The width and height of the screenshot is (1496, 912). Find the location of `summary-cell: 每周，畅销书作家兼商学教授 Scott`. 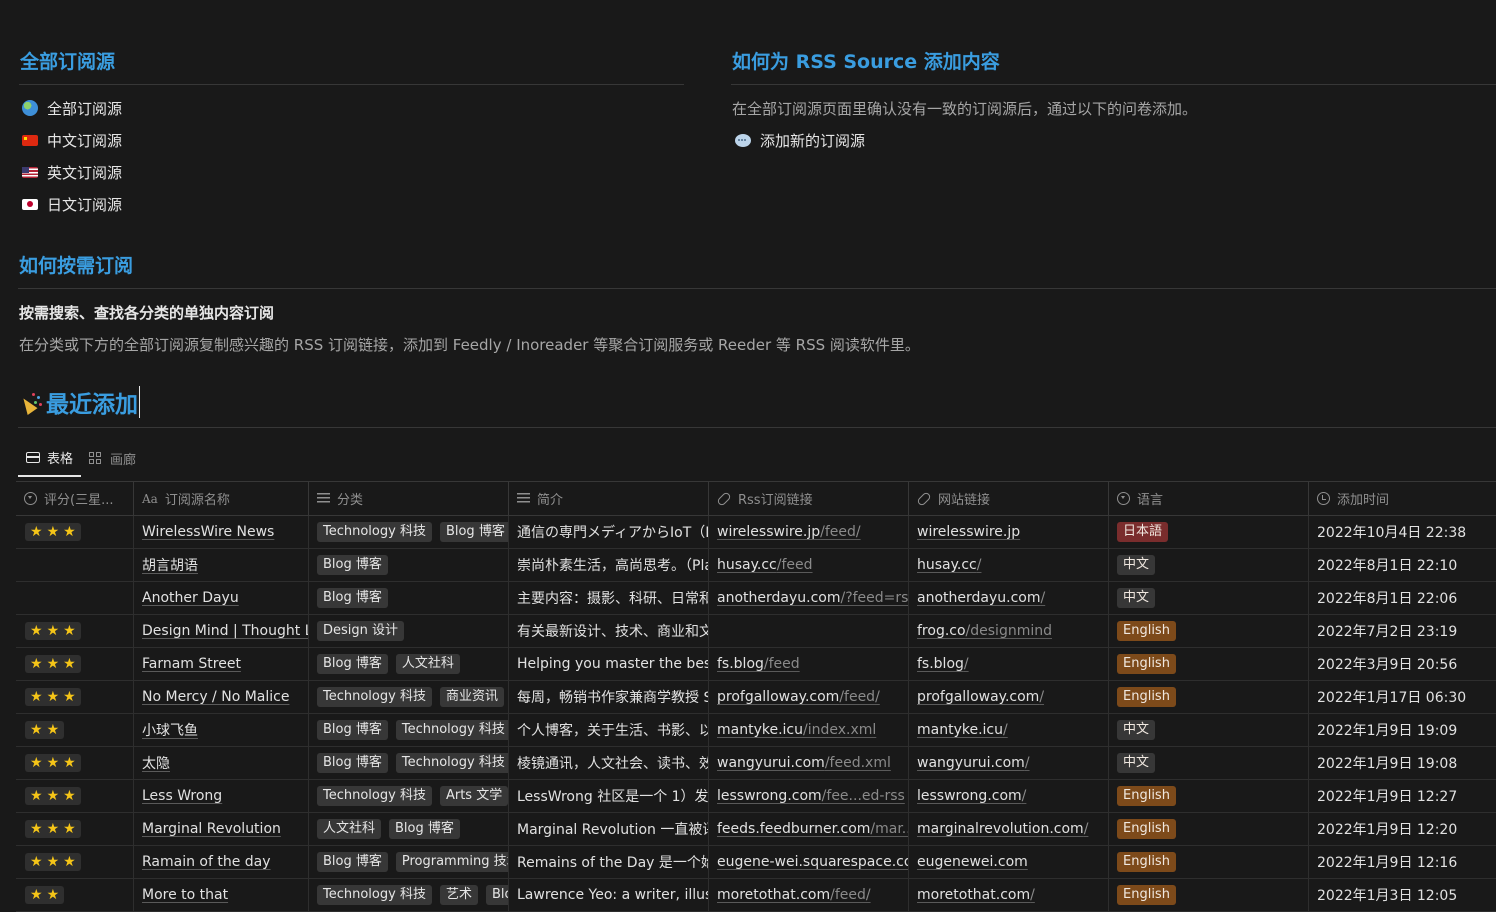

summary-cell: 每周，畅销书作家兼商学教授 Scott is located at coordinates (609, 697).